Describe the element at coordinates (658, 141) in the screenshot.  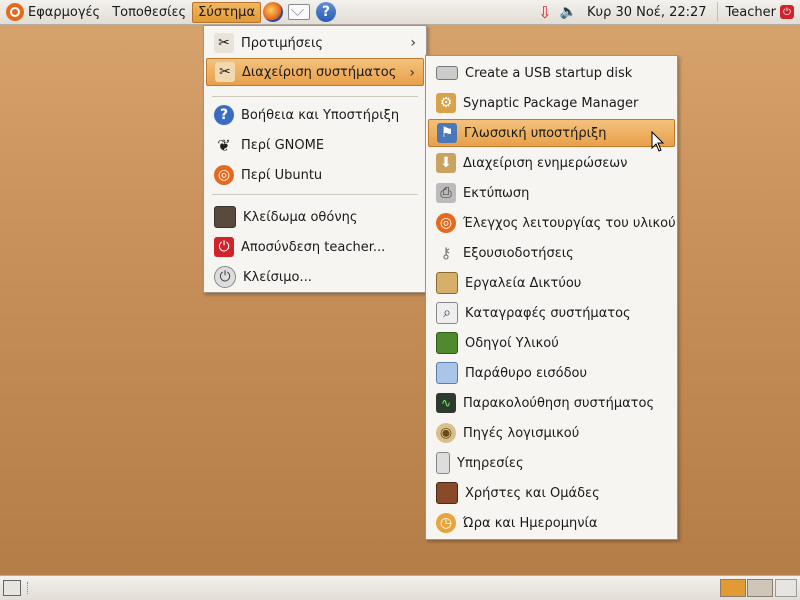
I see `mouse-cursor-icon` at that location.